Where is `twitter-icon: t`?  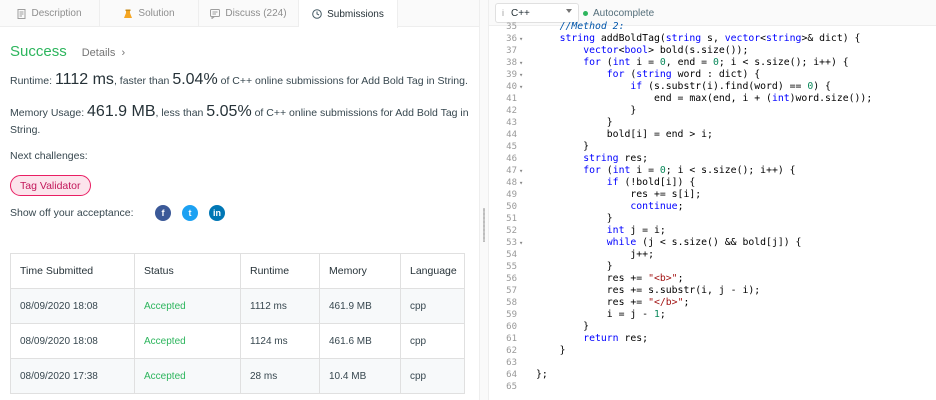 twitter-icon: t is located at coordinates (190, 213).